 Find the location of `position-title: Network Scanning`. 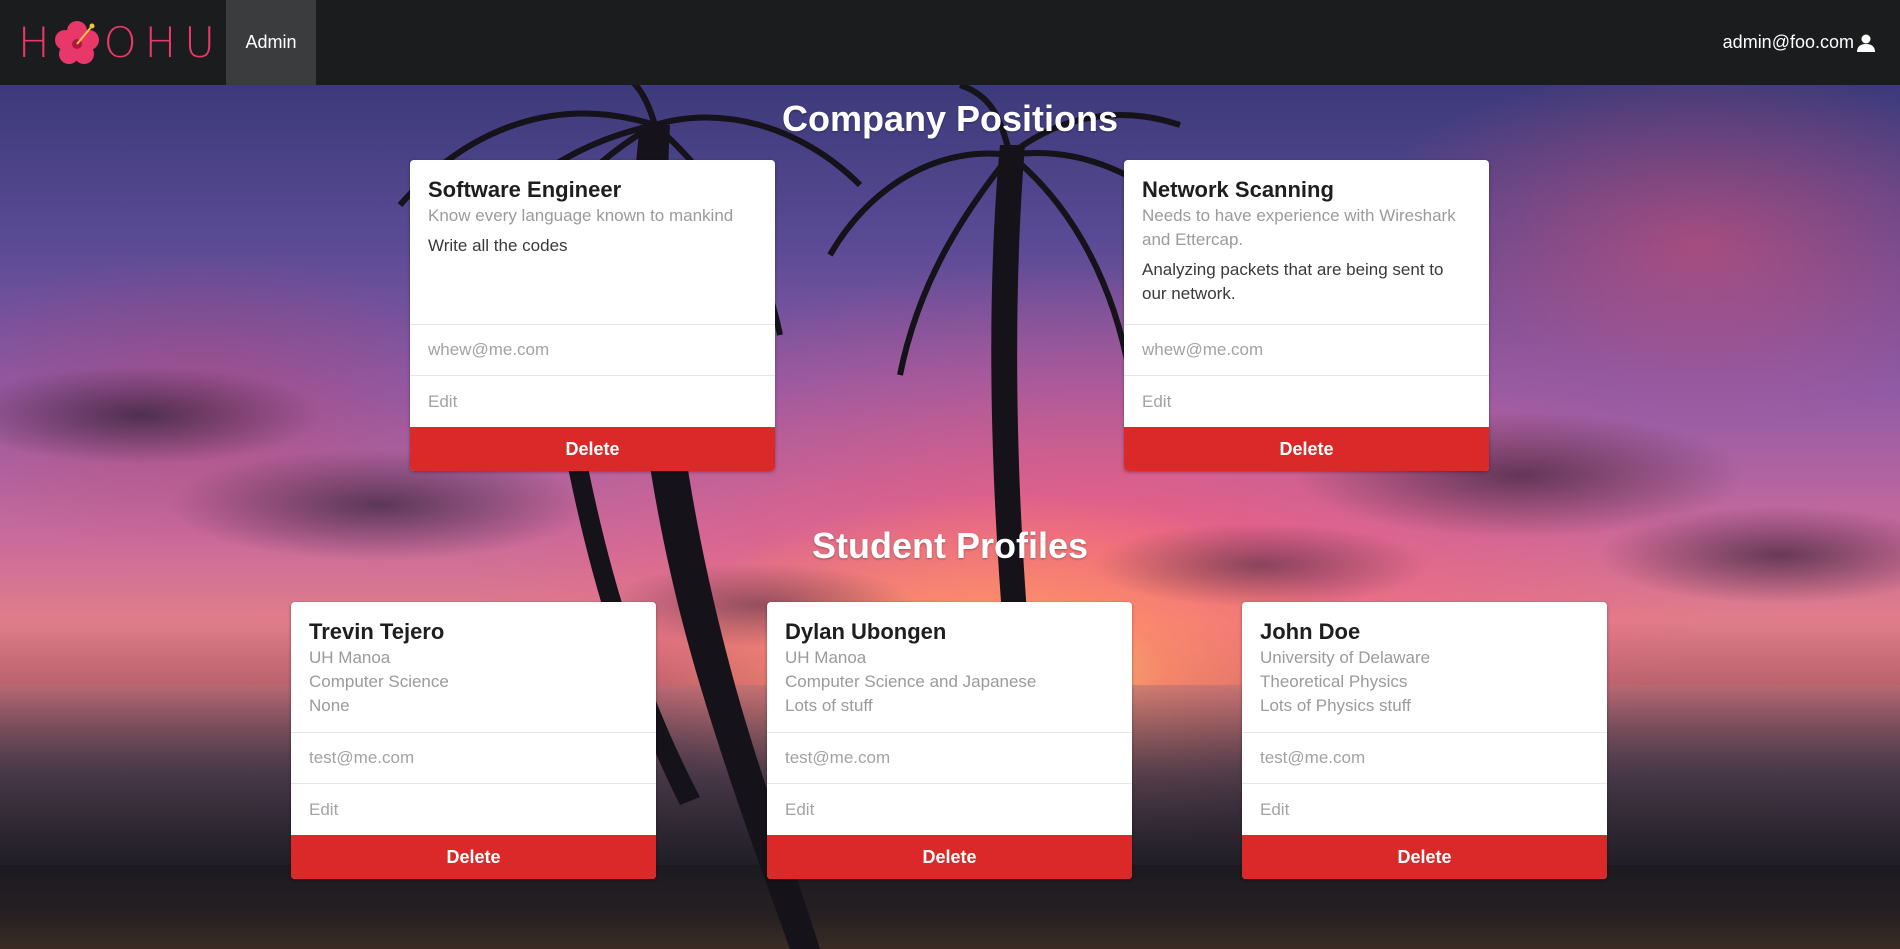

position-title: Network Scanning is located at coordinates (1238, 189).